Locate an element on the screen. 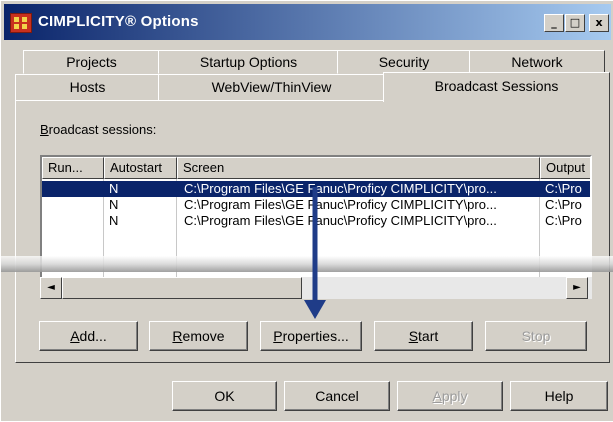 The height and width of the screenshot is (422, 613). annotation-arrow-icon is located at coordinates (315, 253).